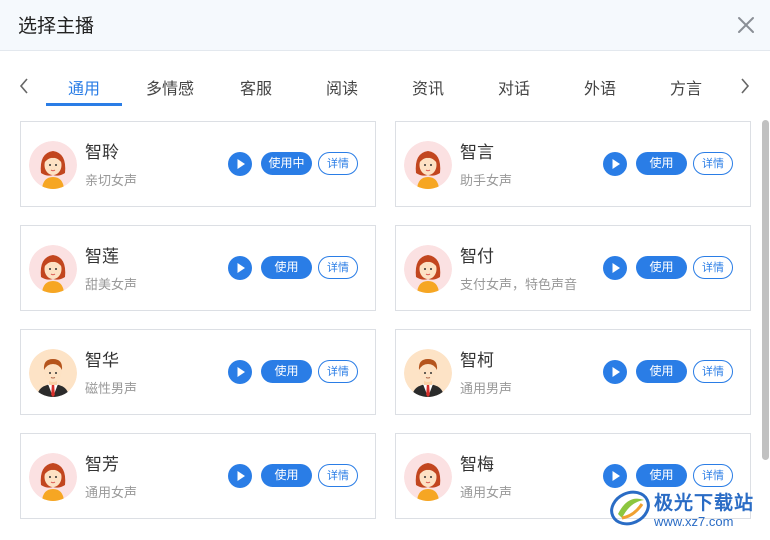 This screenshot has width=770, height=540. What do you see at coordinates (385, 25) in the screenshot?
I see `dialog-header: 选择主播` at bounding box center [385, 25].